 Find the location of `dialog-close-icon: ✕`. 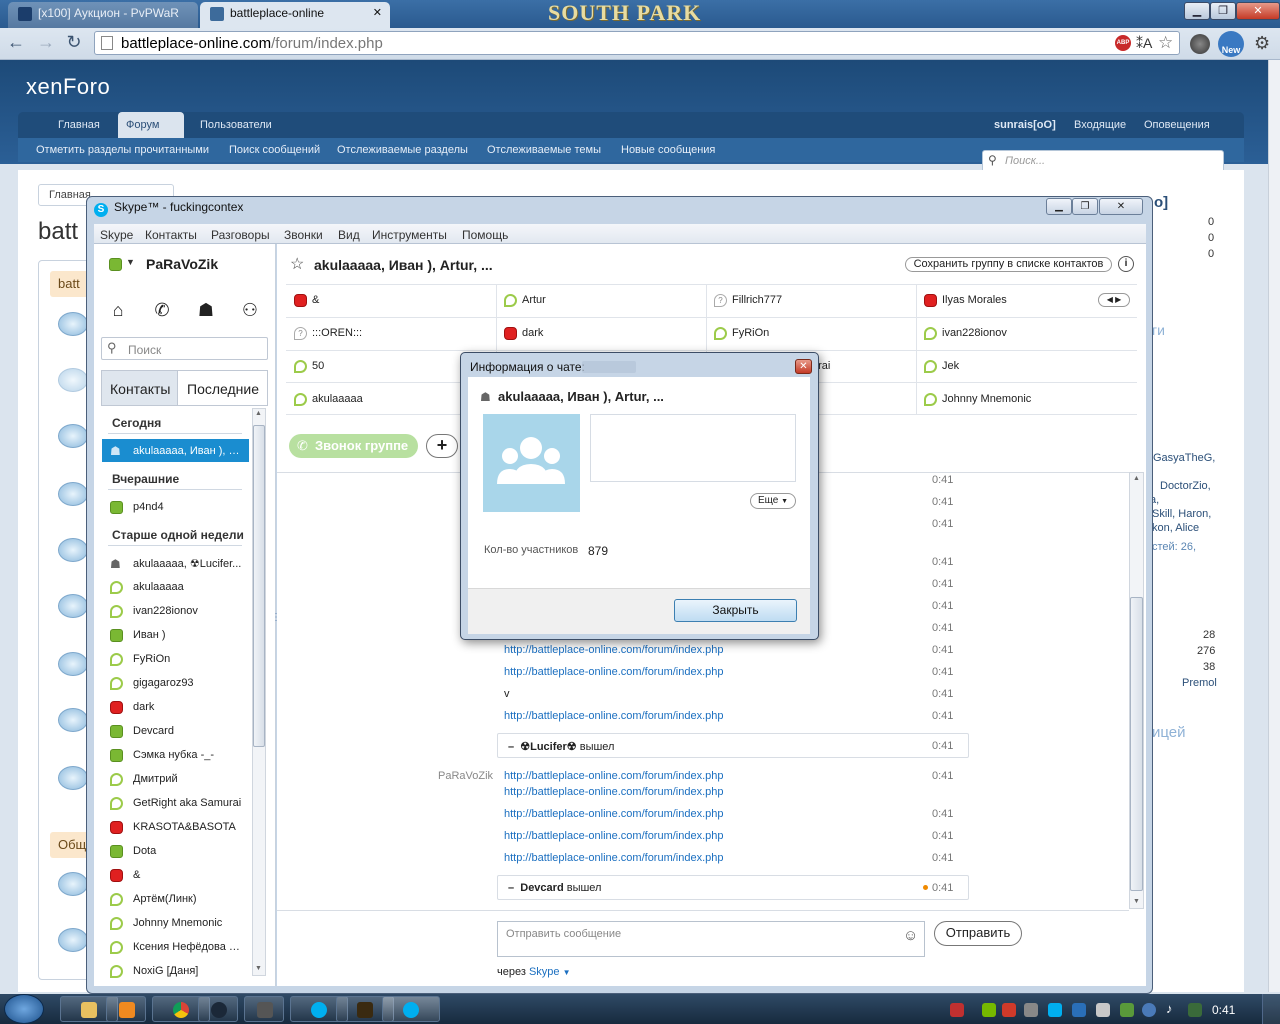

dialog-close-icon: ✕ is located at coordinates (803, 366).